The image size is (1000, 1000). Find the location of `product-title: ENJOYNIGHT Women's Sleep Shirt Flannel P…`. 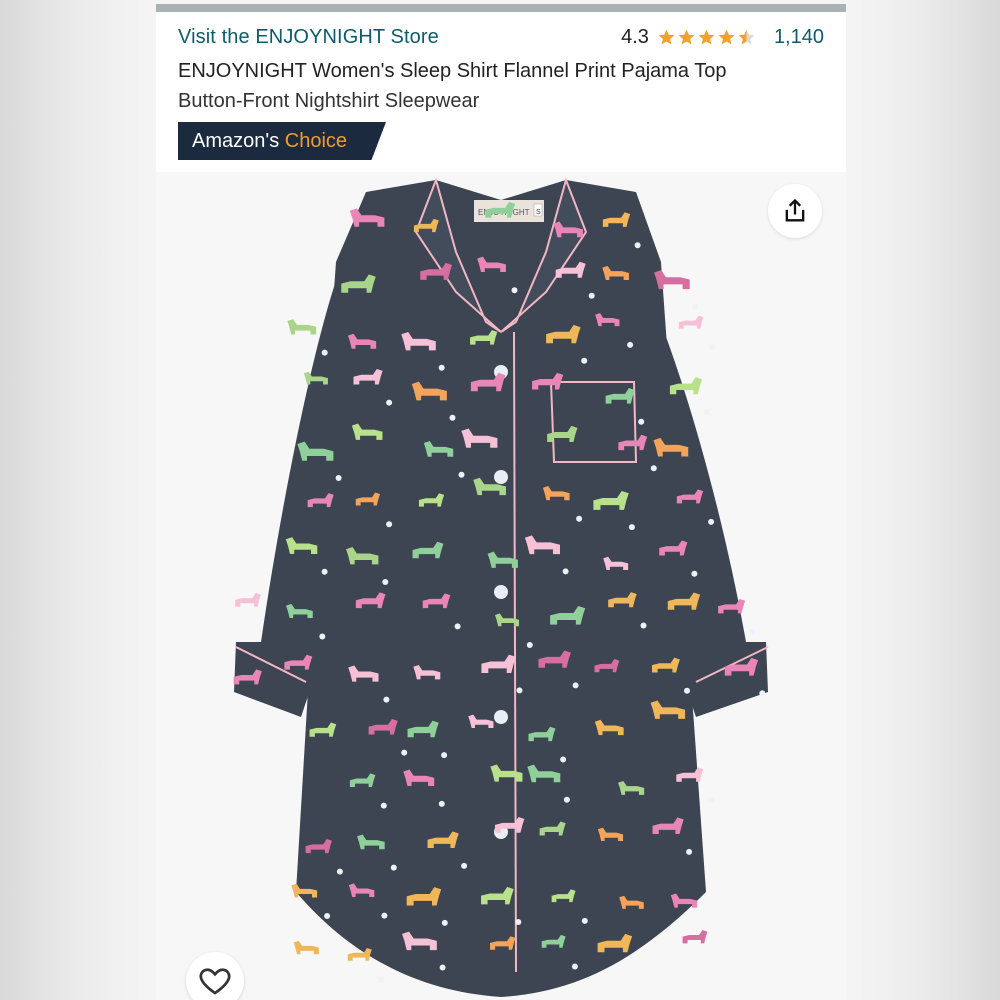

product-title: ENJOYNIGHT Women's Sleep Shirt Flannel P… is located at coordinates (501, 86).